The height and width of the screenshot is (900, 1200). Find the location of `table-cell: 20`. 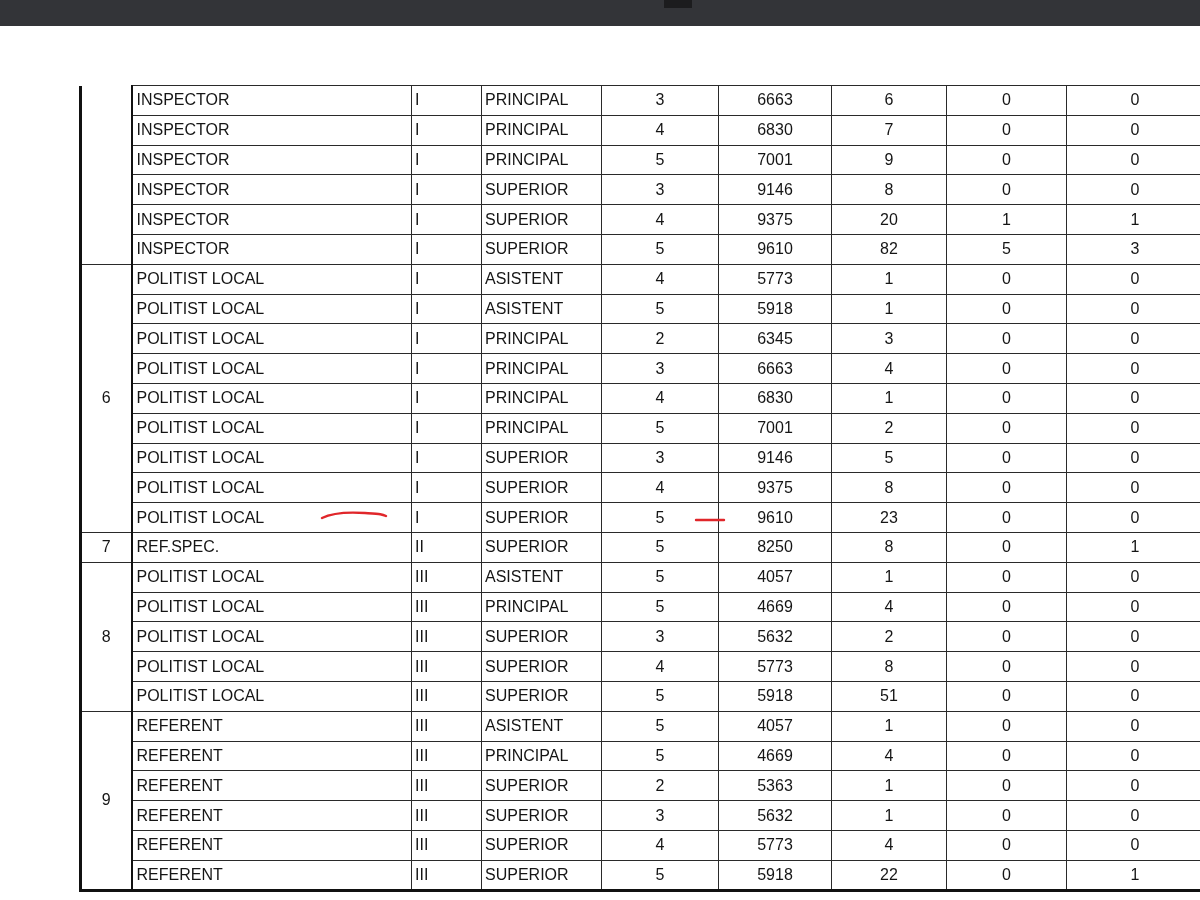

table-cell: 20 is located at coordinates (889, 219).